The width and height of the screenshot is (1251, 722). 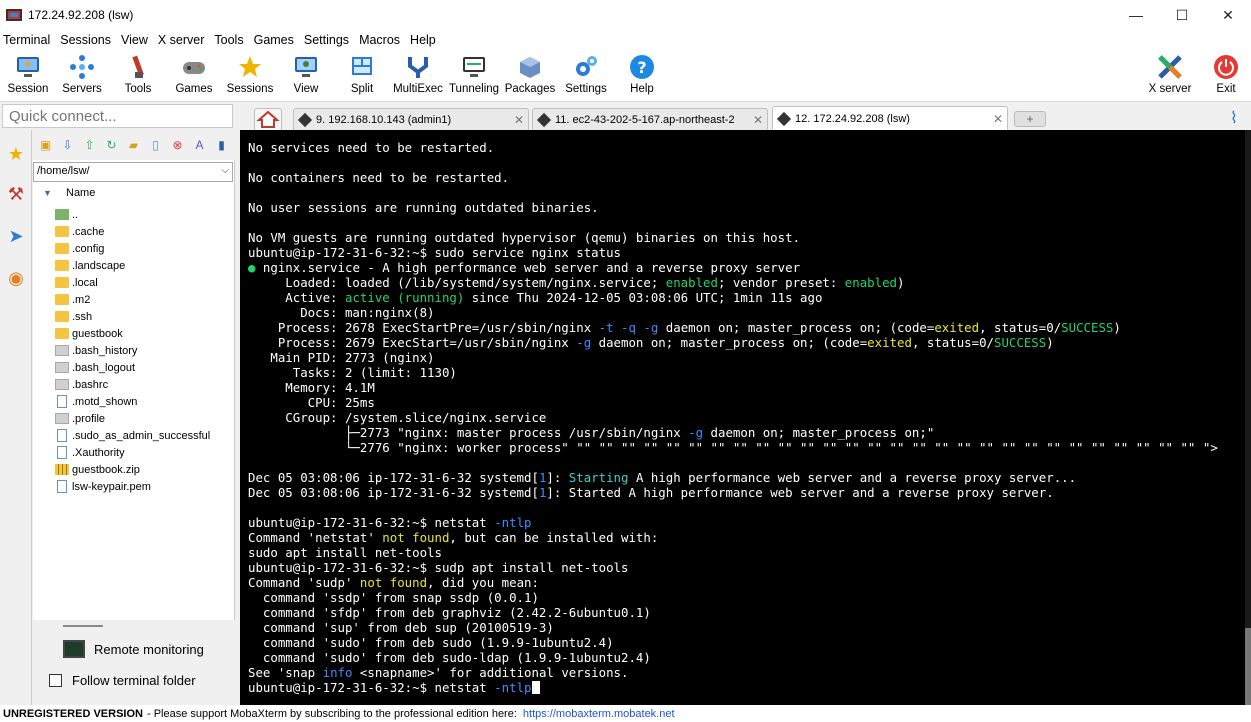 What do you see at coordinates (642, 76) in the screenshot?
I see `help-button: ? Help` at bounding box center [642, 76].